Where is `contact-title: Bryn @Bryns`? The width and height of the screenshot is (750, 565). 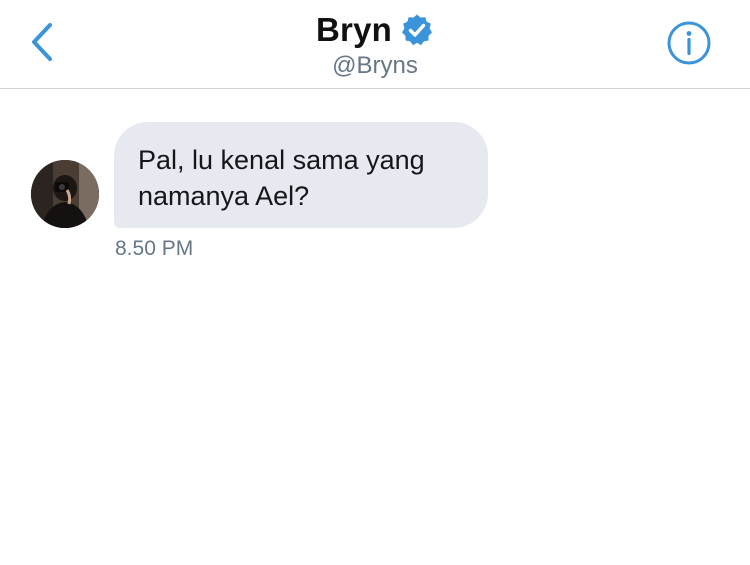
contact-title: Bryn @Bryns is located at coordinates (375, 45).